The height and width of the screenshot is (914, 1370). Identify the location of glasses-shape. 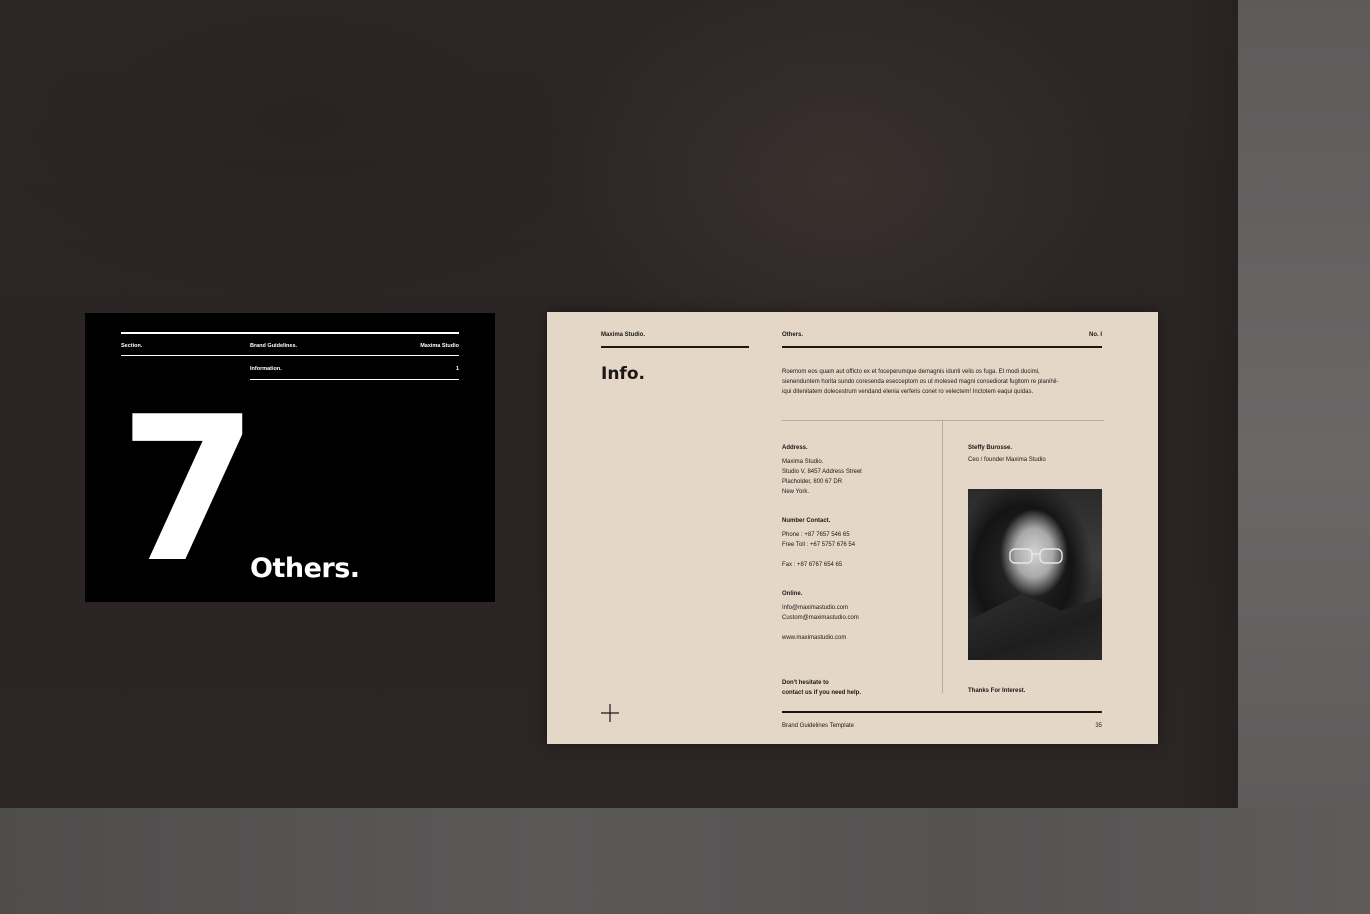
(1036, 556).